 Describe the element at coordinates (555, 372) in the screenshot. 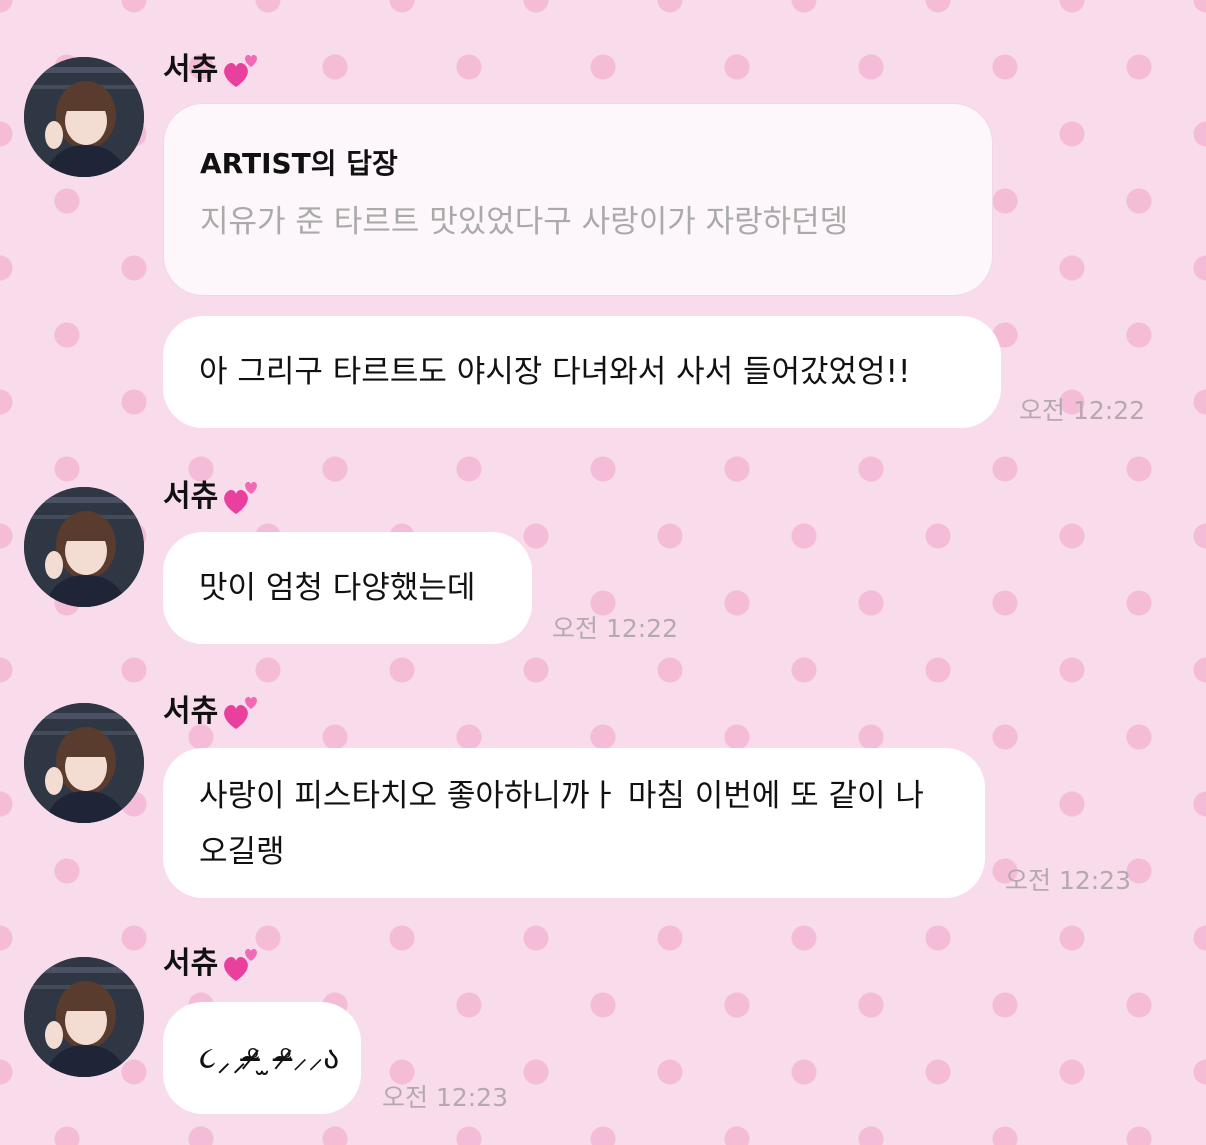

I see `message-text: 아 그리구 타르트도 야시장 다녀와서 사서 들어갔었엉!!` at that location.